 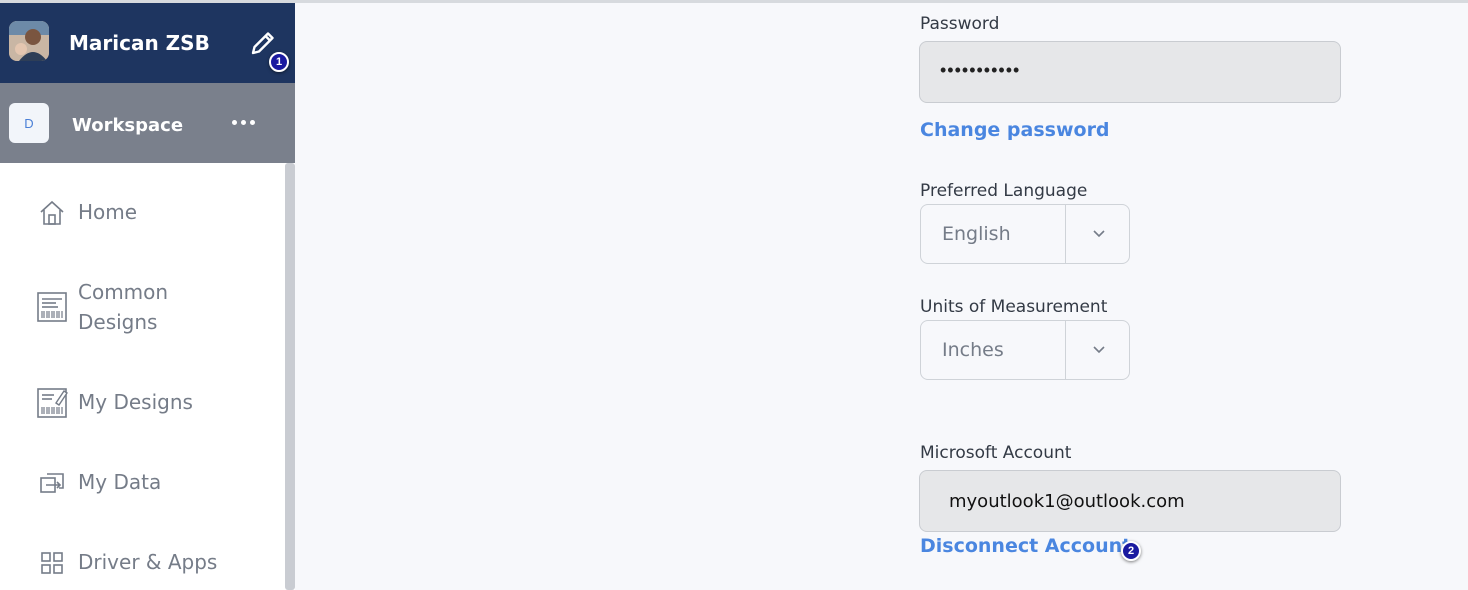 I want to click on sidebar-item-label: Driver & Apps, so click(x=148, y=562).